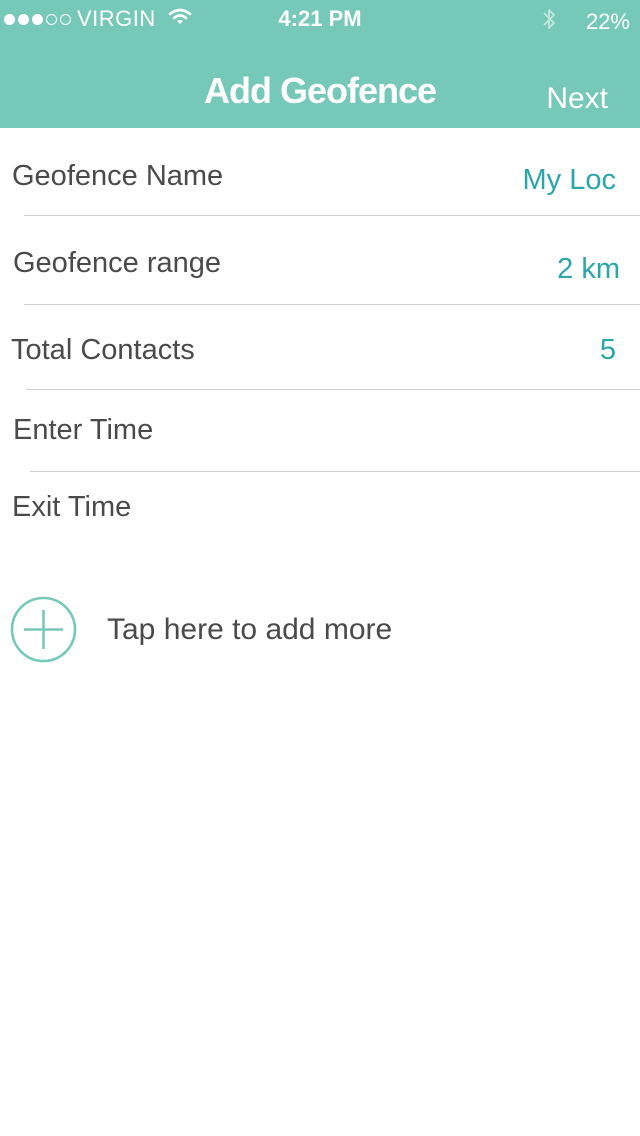  I want to click on enter-time-row: Enter Time, so click(320, 430).